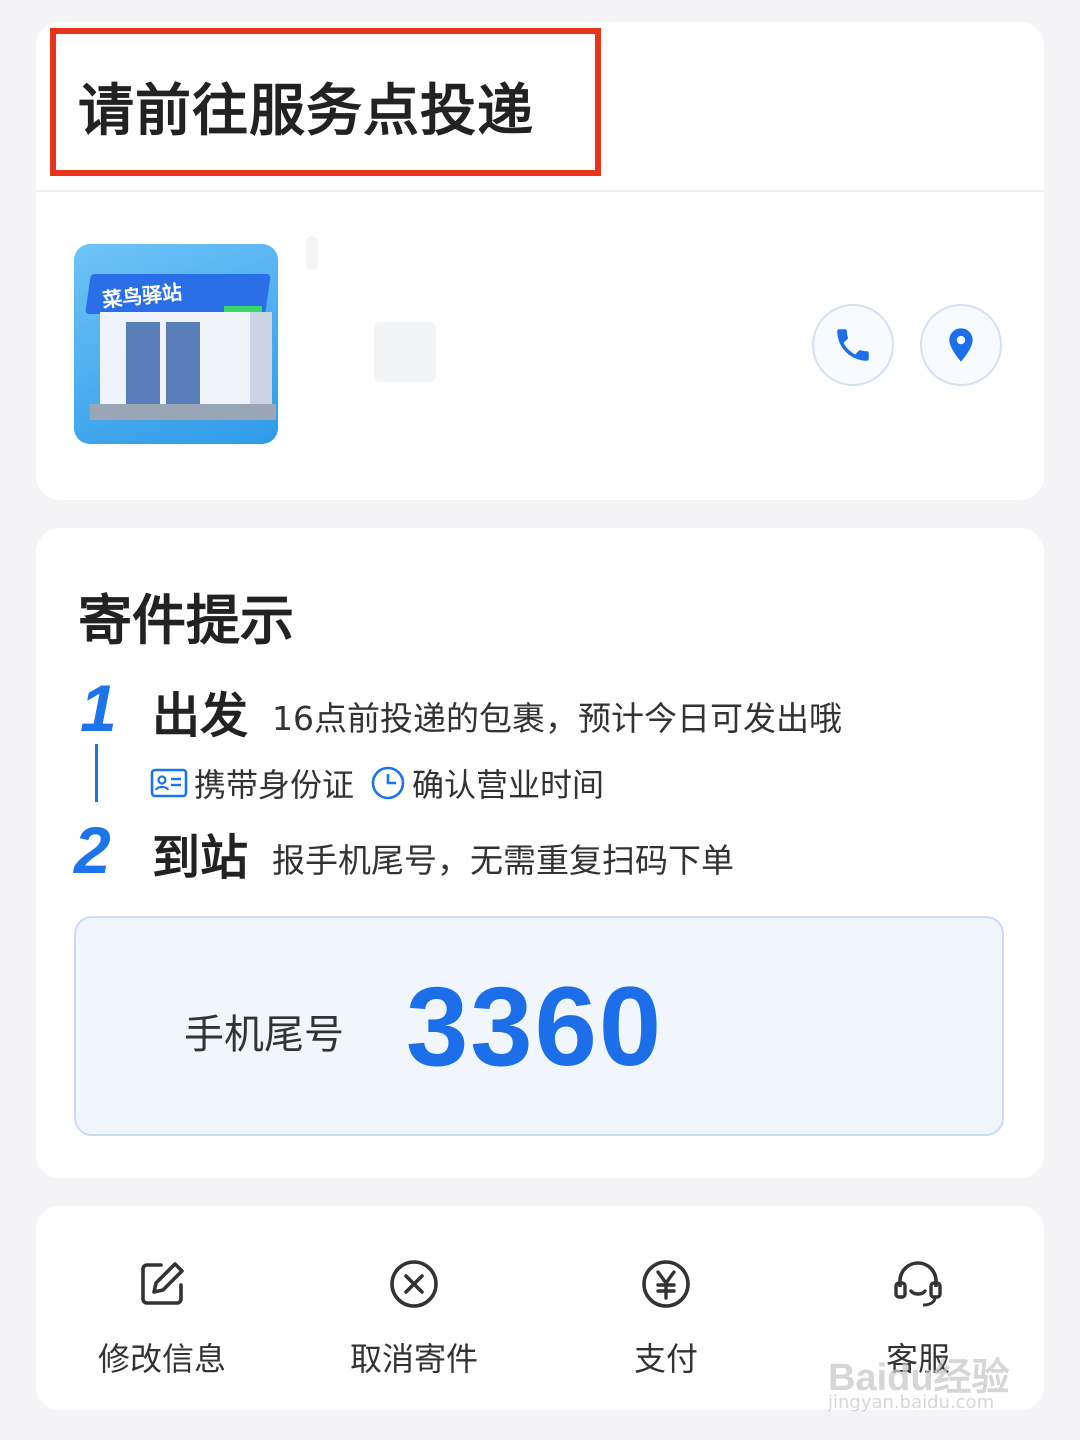 The width and height of the screenshot is (1080, 1440). I want to click on station-image: 菜鸟驿站, so click(176, 344).